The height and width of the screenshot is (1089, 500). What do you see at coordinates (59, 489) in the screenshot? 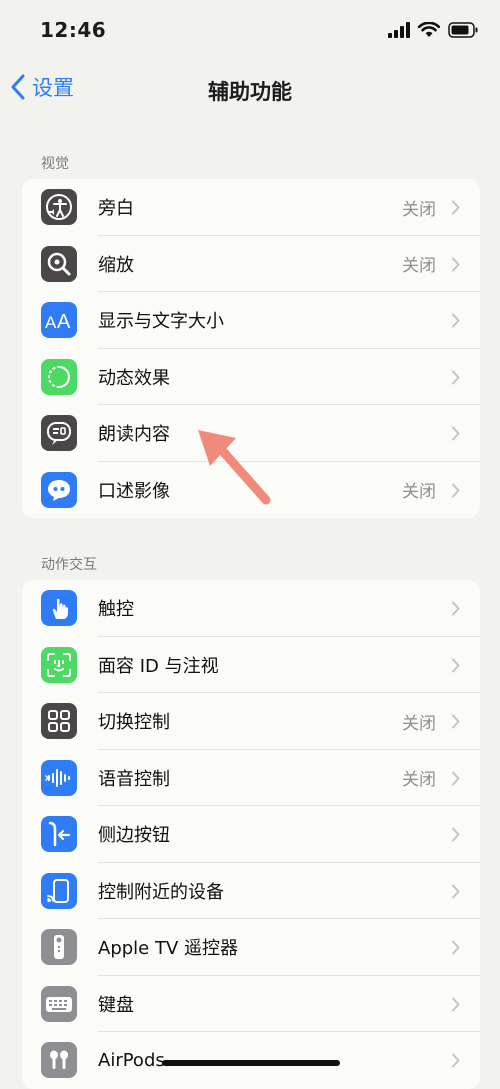
I see `audio-description-icon` at bounding box center [59, 489].